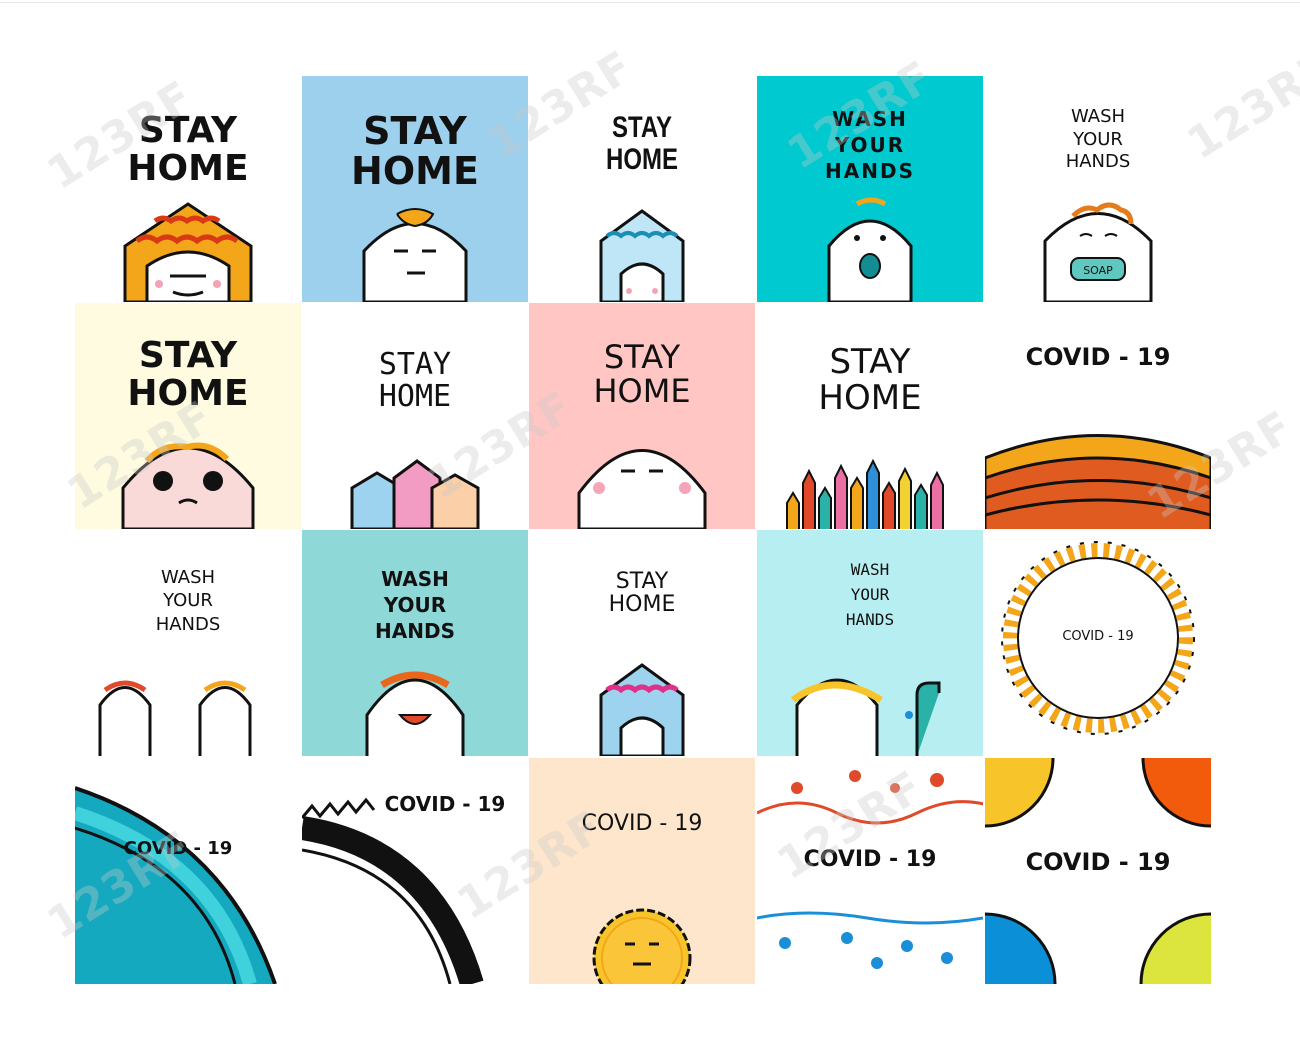  I want to click on tile-wash-hands-5: WASH YOUR HANDS, so click(870, 643).